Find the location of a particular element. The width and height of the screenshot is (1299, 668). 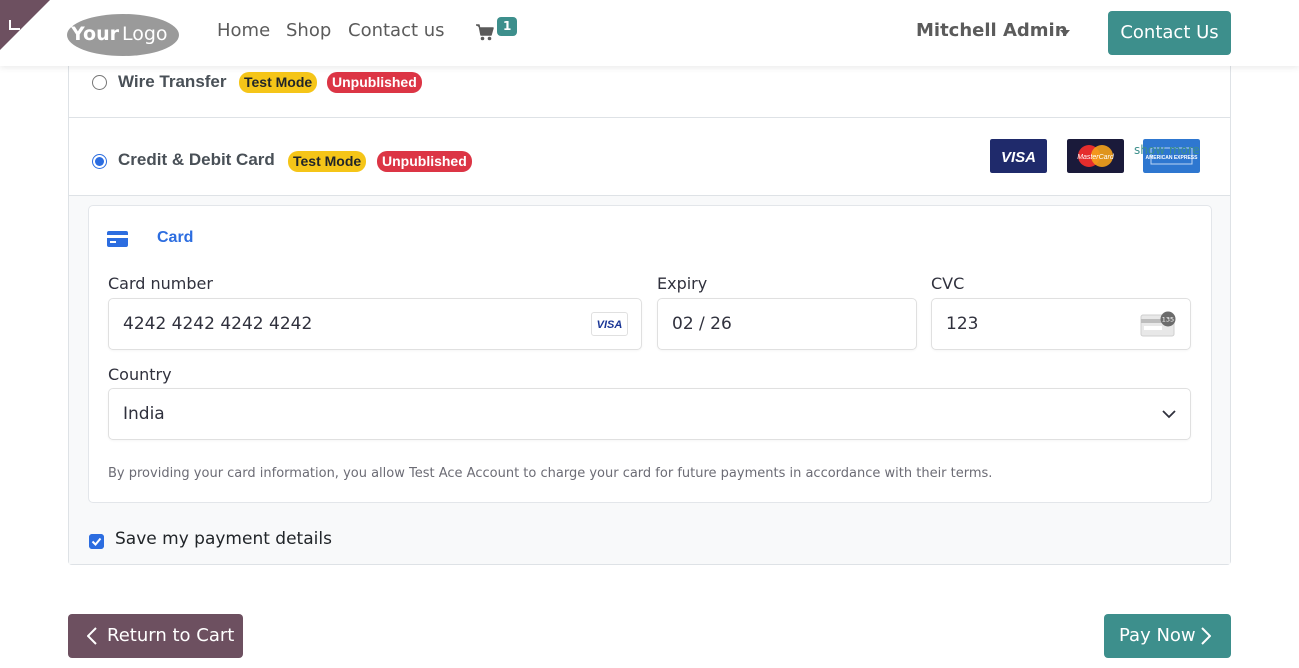

mastercard-logo-text: MasterCard is located at coordinates (1096, 157).